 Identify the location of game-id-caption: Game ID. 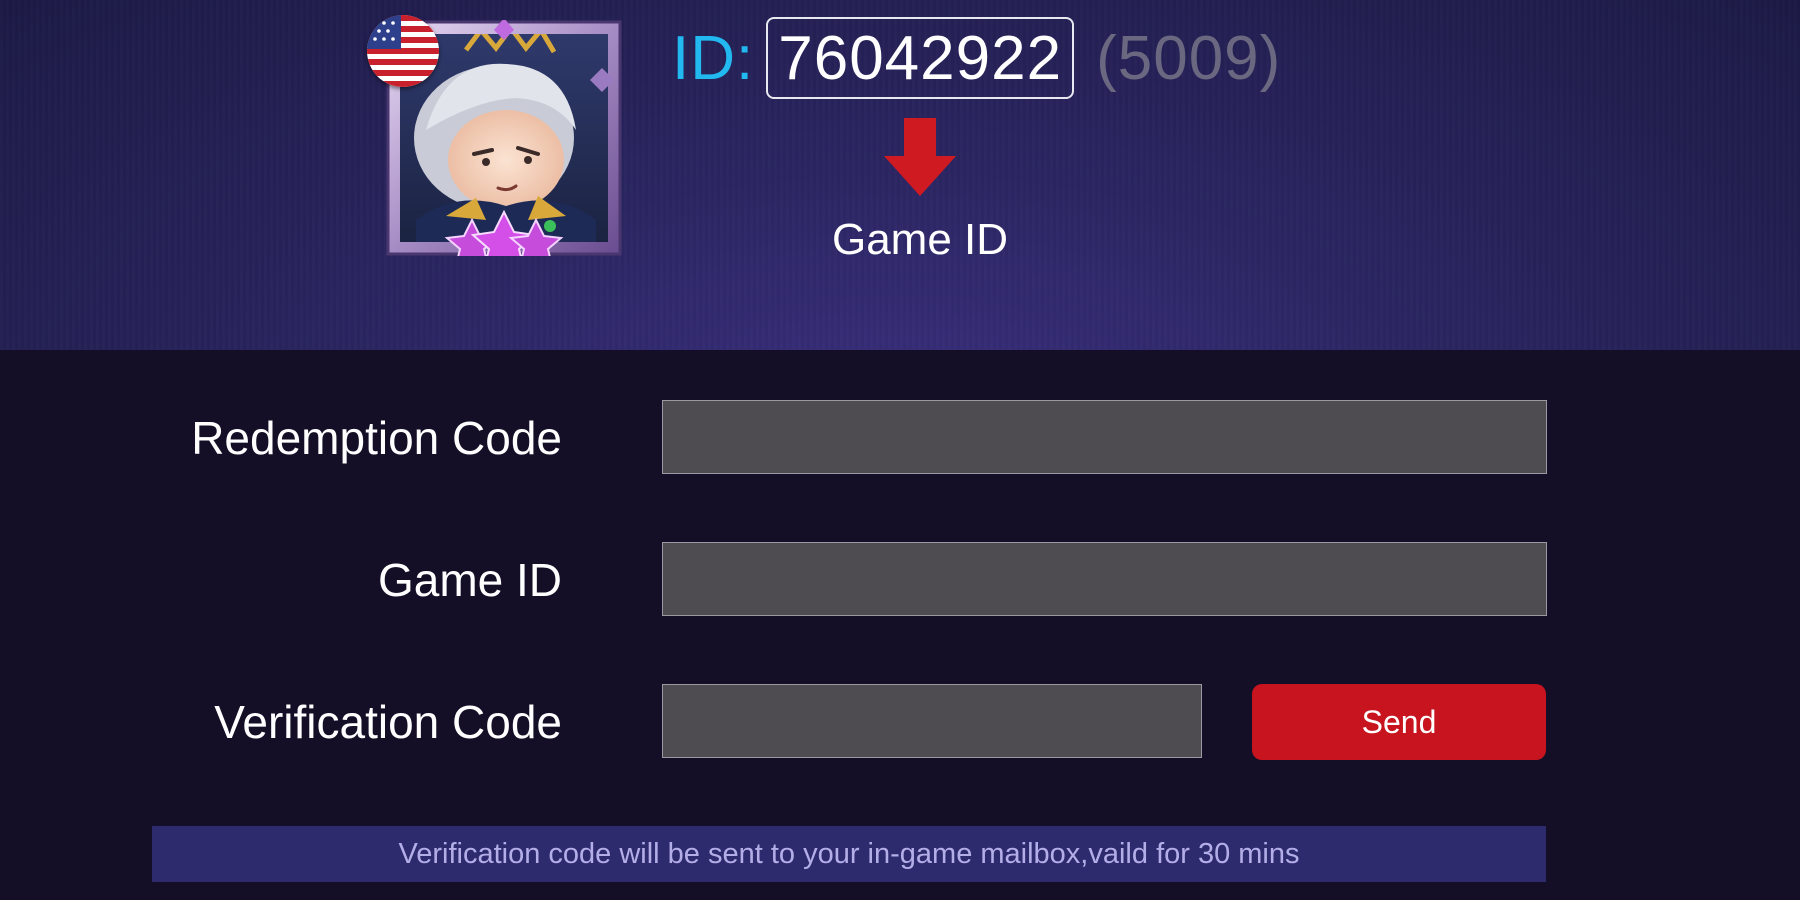
(920, 239).